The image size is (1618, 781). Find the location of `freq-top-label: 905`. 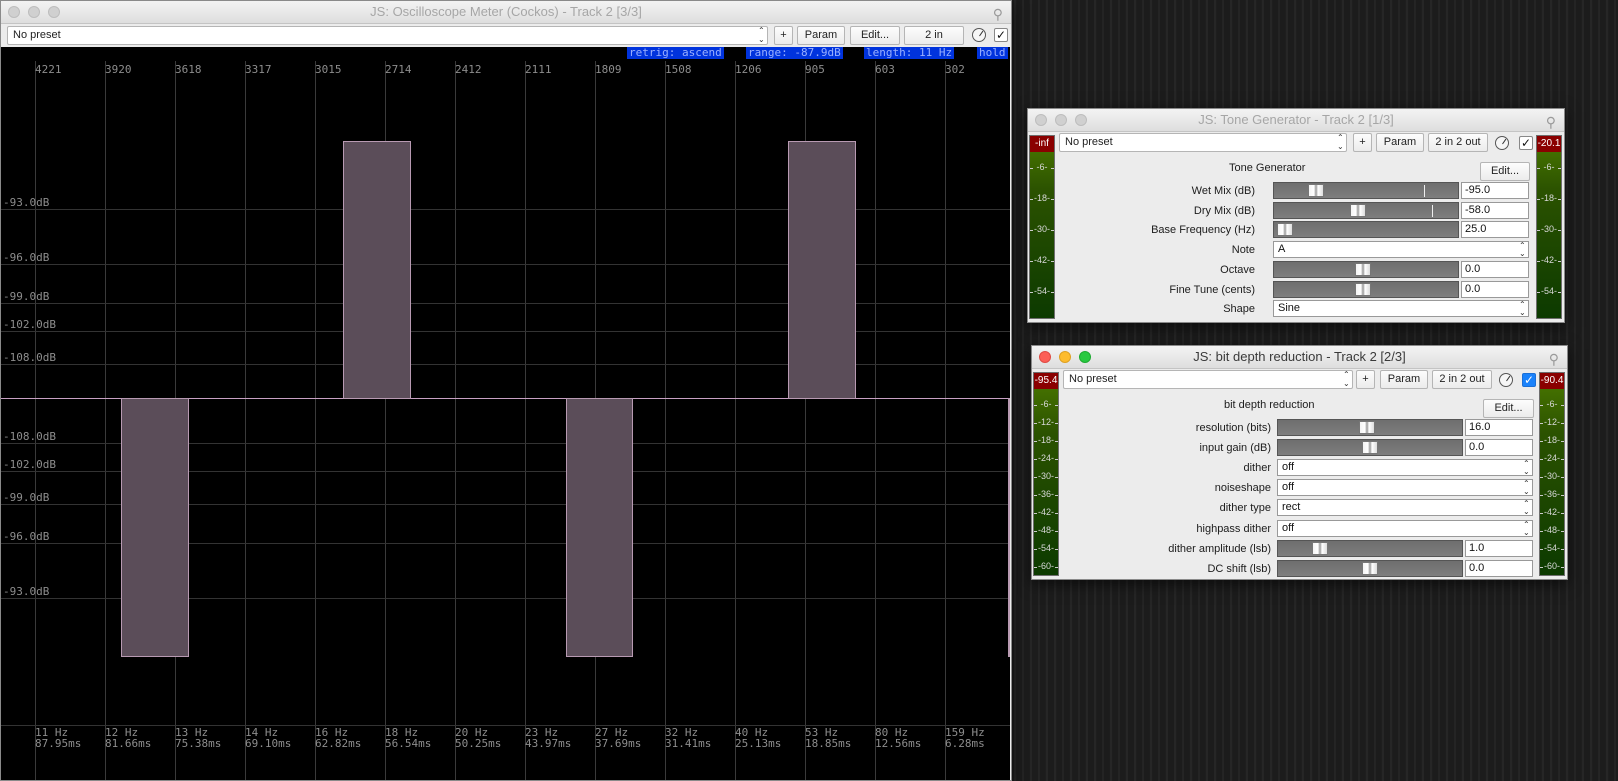

freq-top-label: 905 is located at coordinates (815, 69).